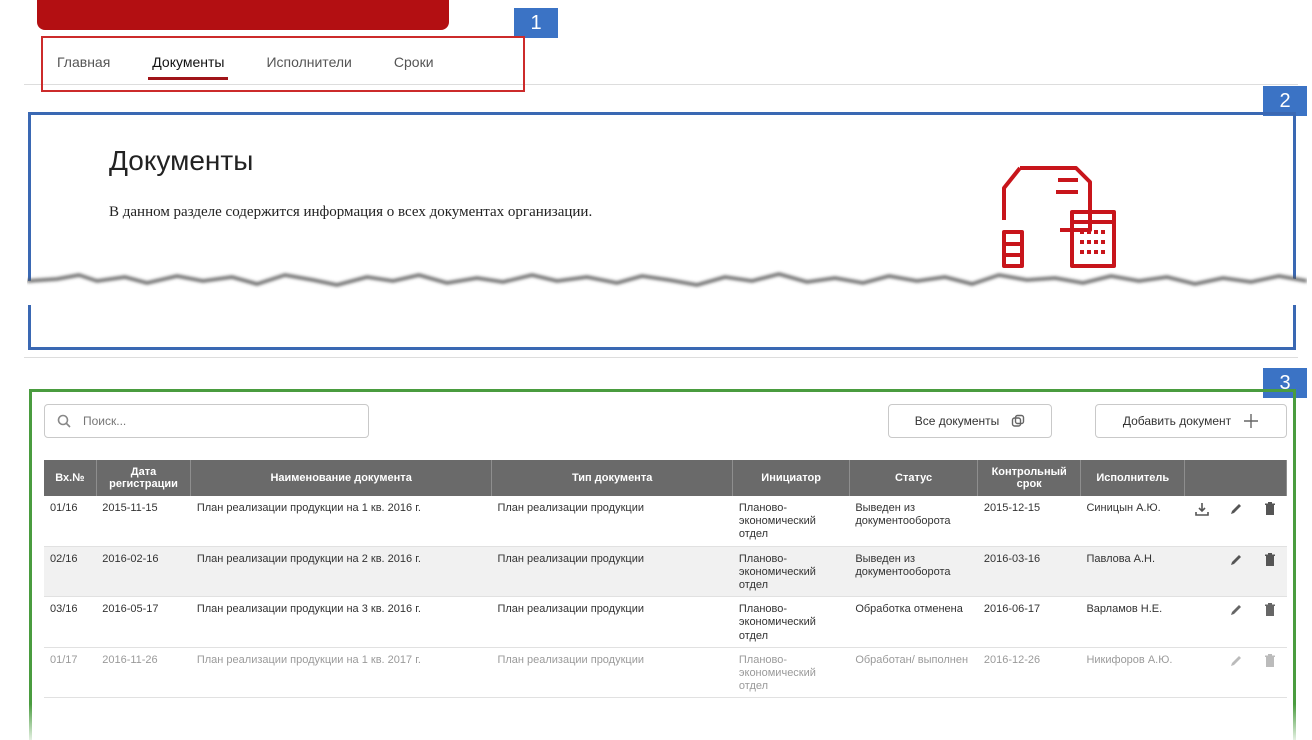  I want to click on search-box, so click(206, 421).